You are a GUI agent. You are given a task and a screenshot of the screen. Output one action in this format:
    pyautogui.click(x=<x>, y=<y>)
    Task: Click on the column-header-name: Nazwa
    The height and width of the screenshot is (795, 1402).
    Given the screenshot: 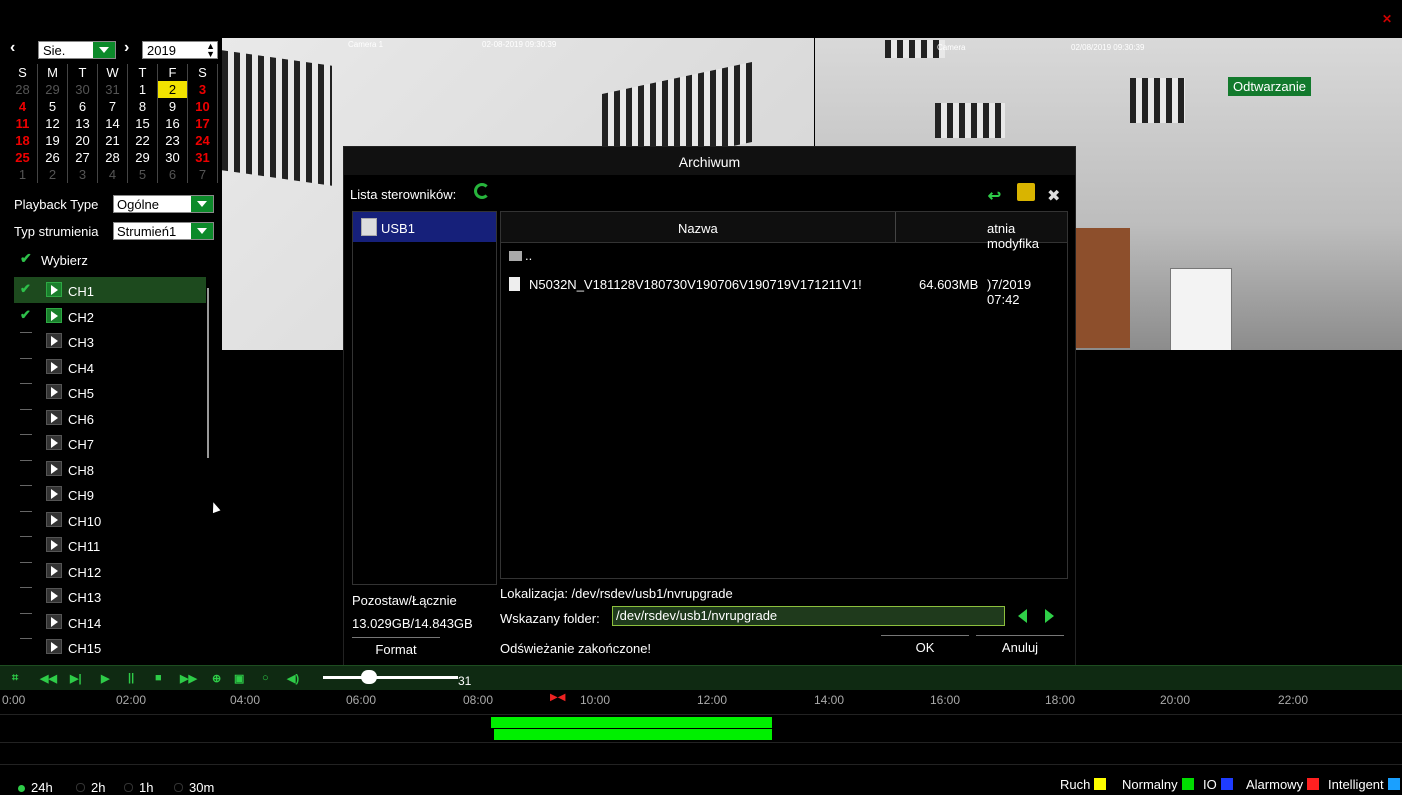 What is the action you would take?
    pyautogui.click(x=698, y=228)
    